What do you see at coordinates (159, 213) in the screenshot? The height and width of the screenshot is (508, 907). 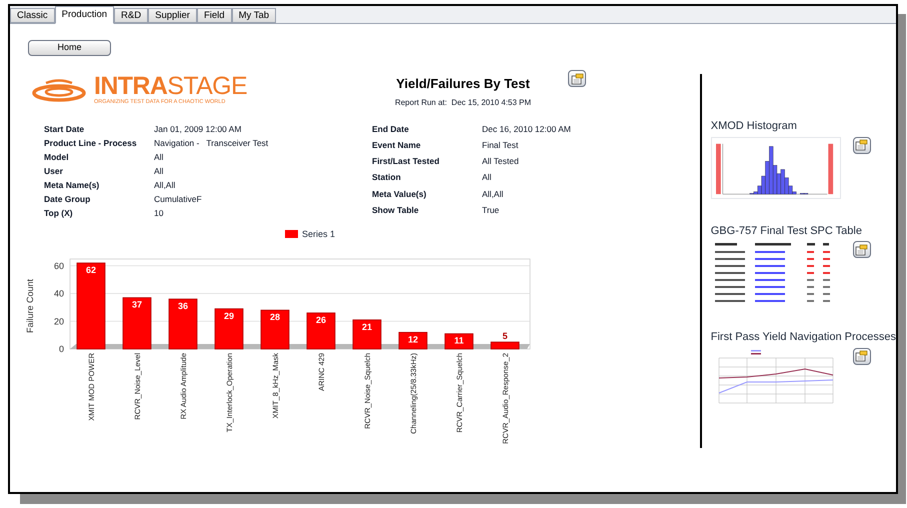 I see `parameter-value: 10` at bounding box center [159, 213].